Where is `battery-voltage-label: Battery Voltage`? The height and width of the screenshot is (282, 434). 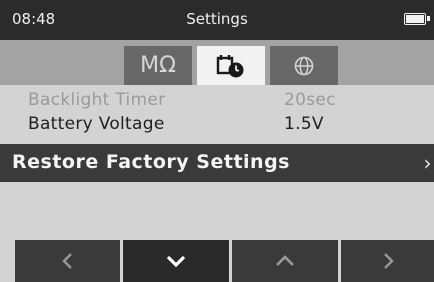 battery-voltage-label: Battery Voltage is located at coordinates (96, 124).